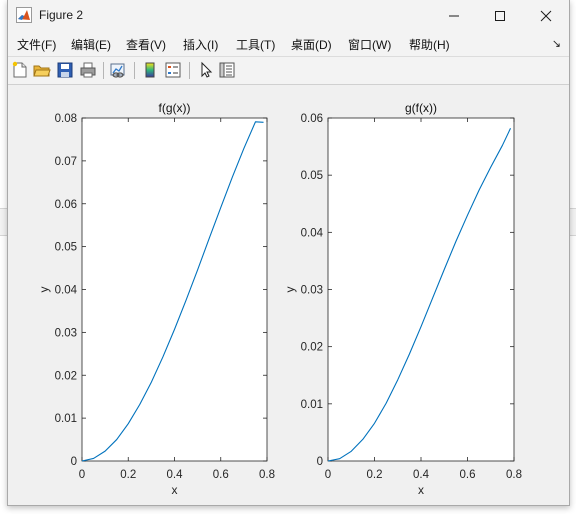  I want to click on menu-tools: 工具(T), so click(255, 44).